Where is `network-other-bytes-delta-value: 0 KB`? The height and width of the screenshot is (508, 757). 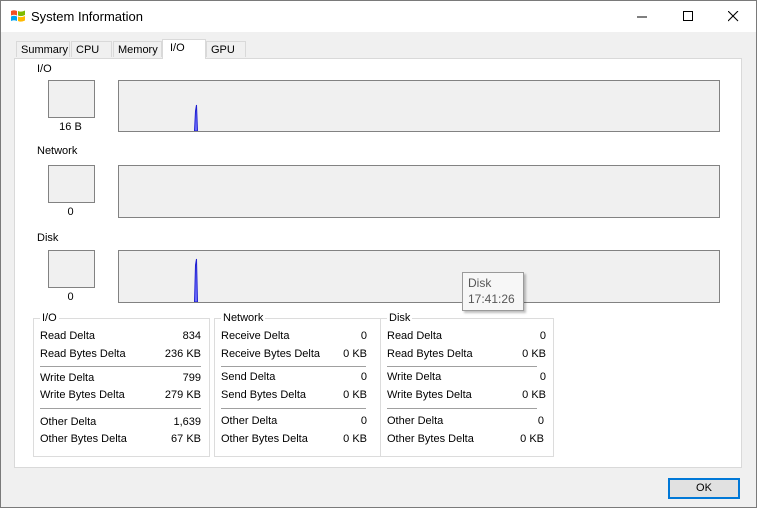
network-other-bytes-delta-value: 0 KB is located at coordinates (355, 439).